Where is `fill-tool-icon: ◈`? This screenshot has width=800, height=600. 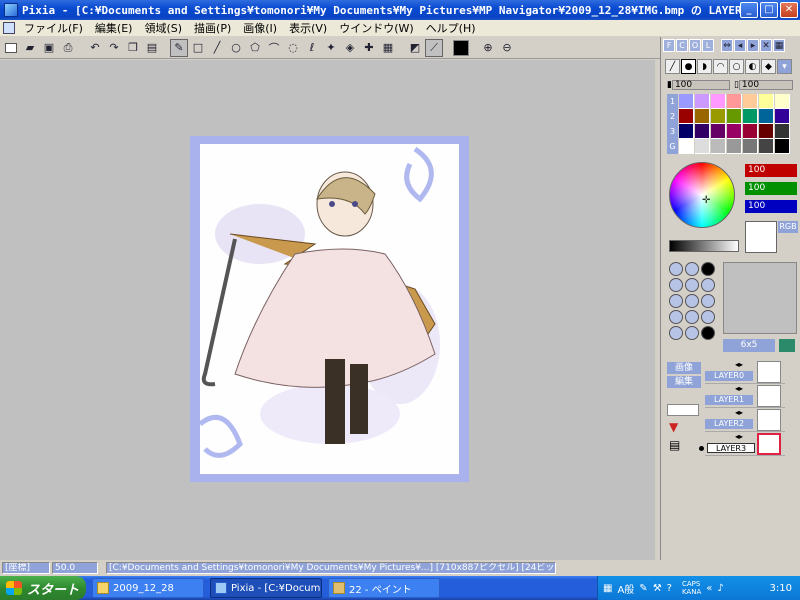 fill-tool-icon: ◈ is located at coordinates (350, 48).